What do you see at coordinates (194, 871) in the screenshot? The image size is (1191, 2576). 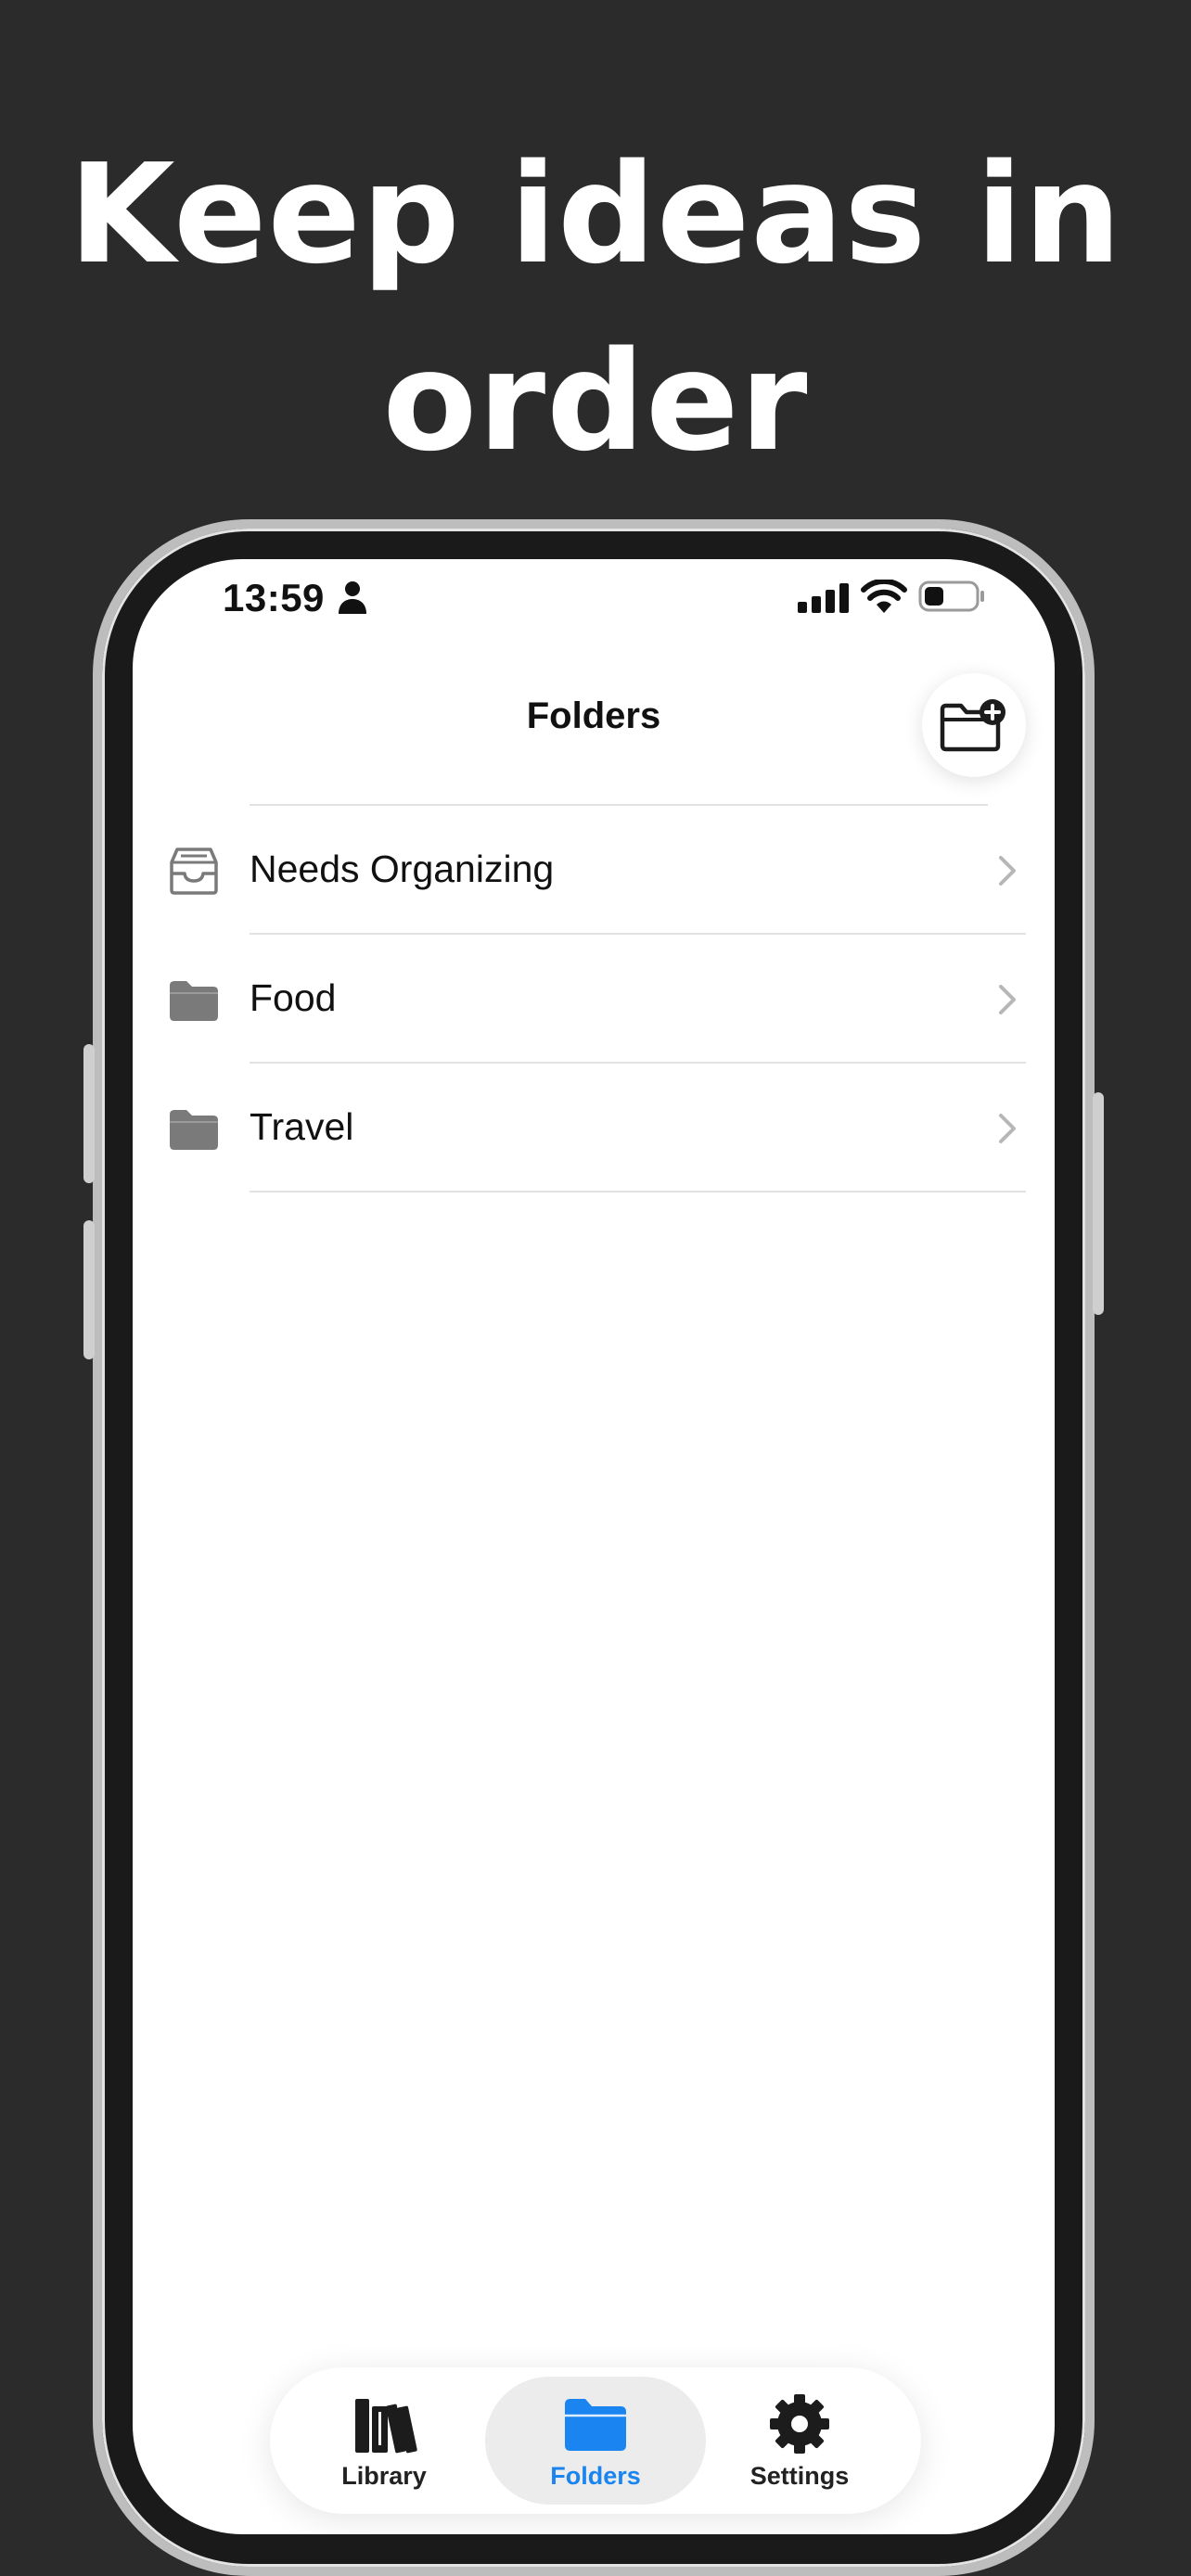 I see `inbox-tray-icon` at bounding box center [194, 871].